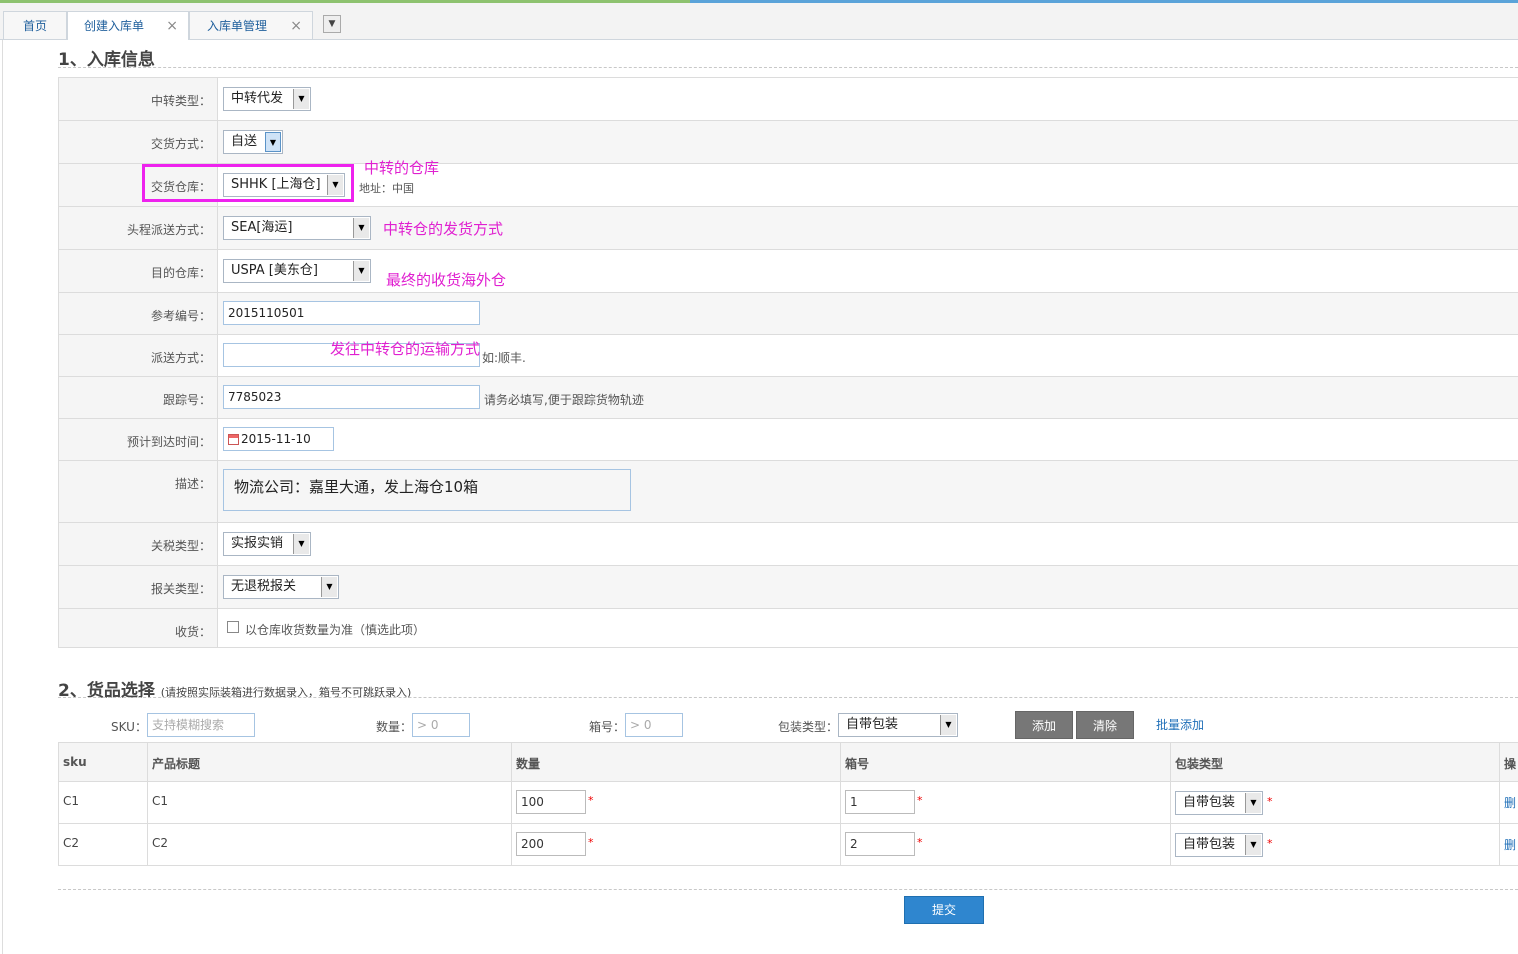  I want to click on annotation-transfer-warehouse: 中转的仓库, so click(402, 168).